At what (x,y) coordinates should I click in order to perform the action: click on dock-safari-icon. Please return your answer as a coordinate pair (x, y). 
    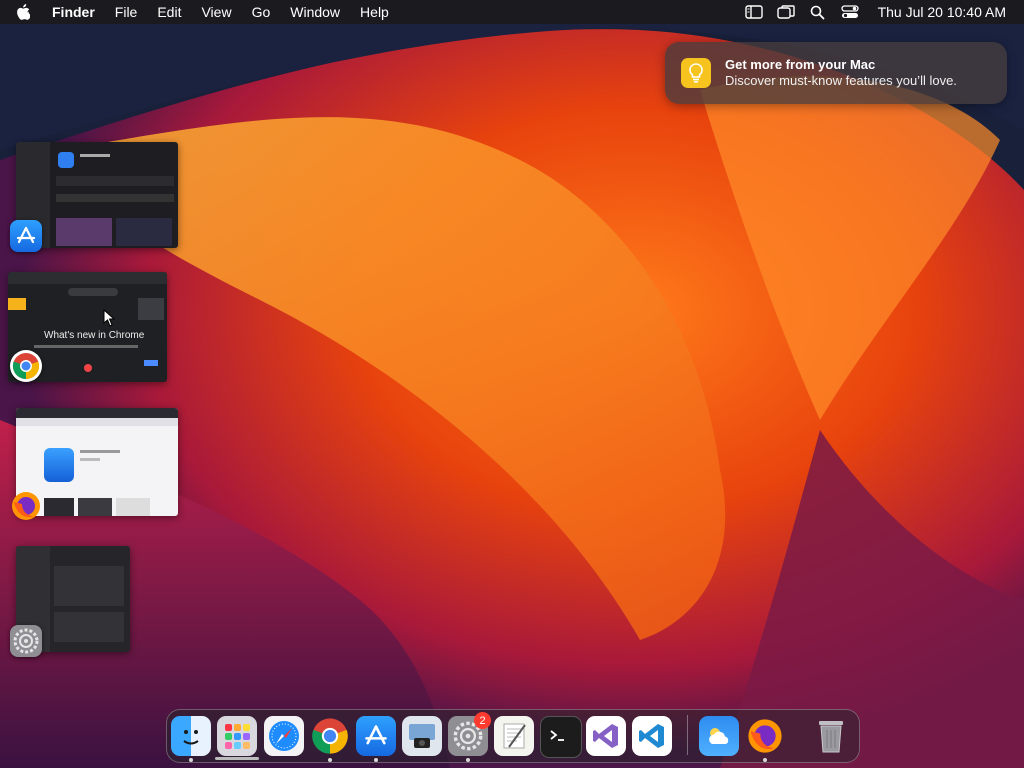
    Looking at the image, I should click on (284, 736).